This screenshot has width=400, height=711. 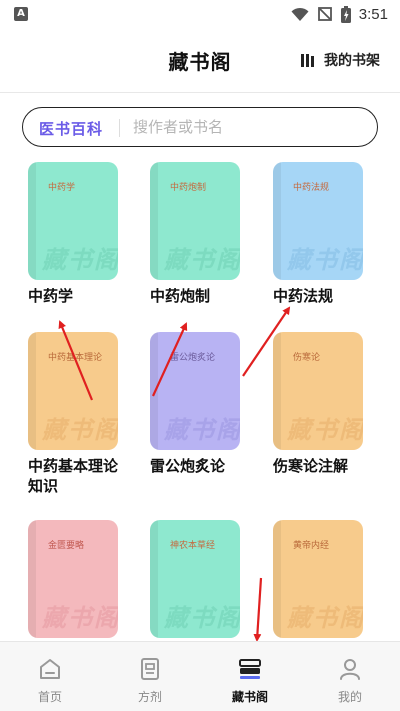 What do you see at coordinates (149, 697) in the screenshot?
I see `nav-prescriptions-label: 方剂` at bounding box center [149, 697].